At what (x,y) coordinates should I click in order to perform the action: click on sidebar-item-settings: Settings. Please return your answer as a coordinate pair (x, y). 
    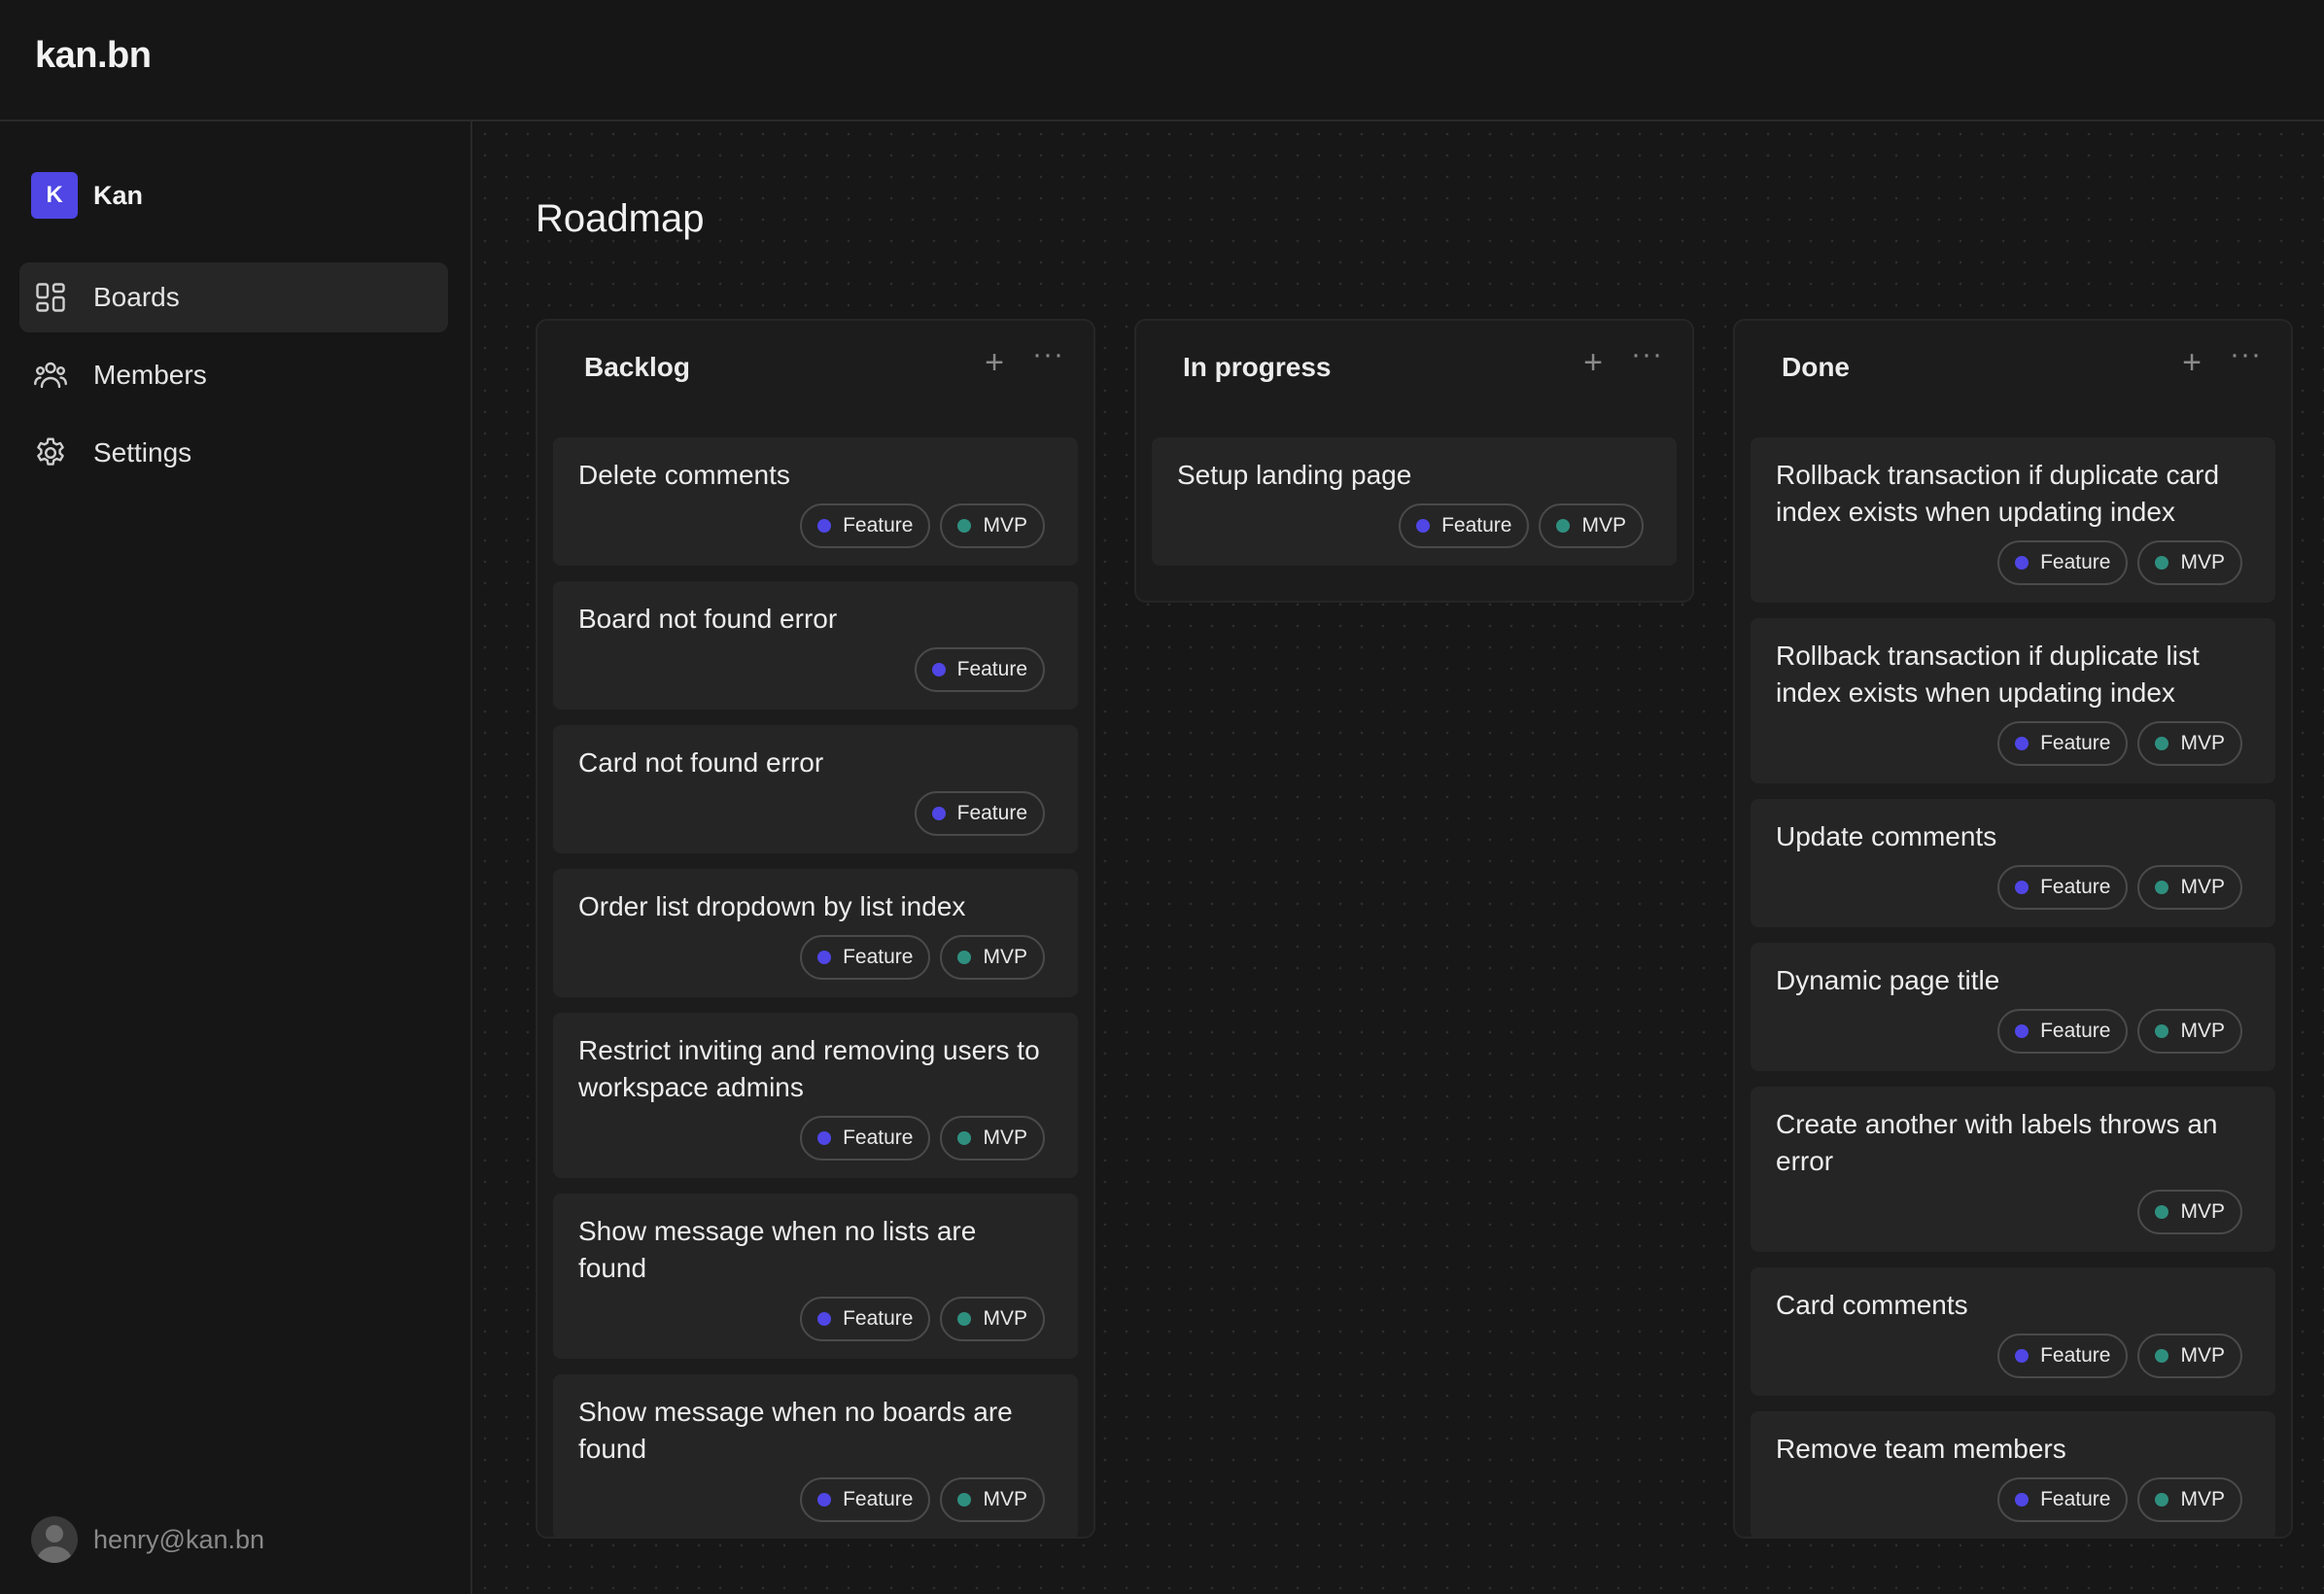
    Looking at the image, I should click on (233, 453).